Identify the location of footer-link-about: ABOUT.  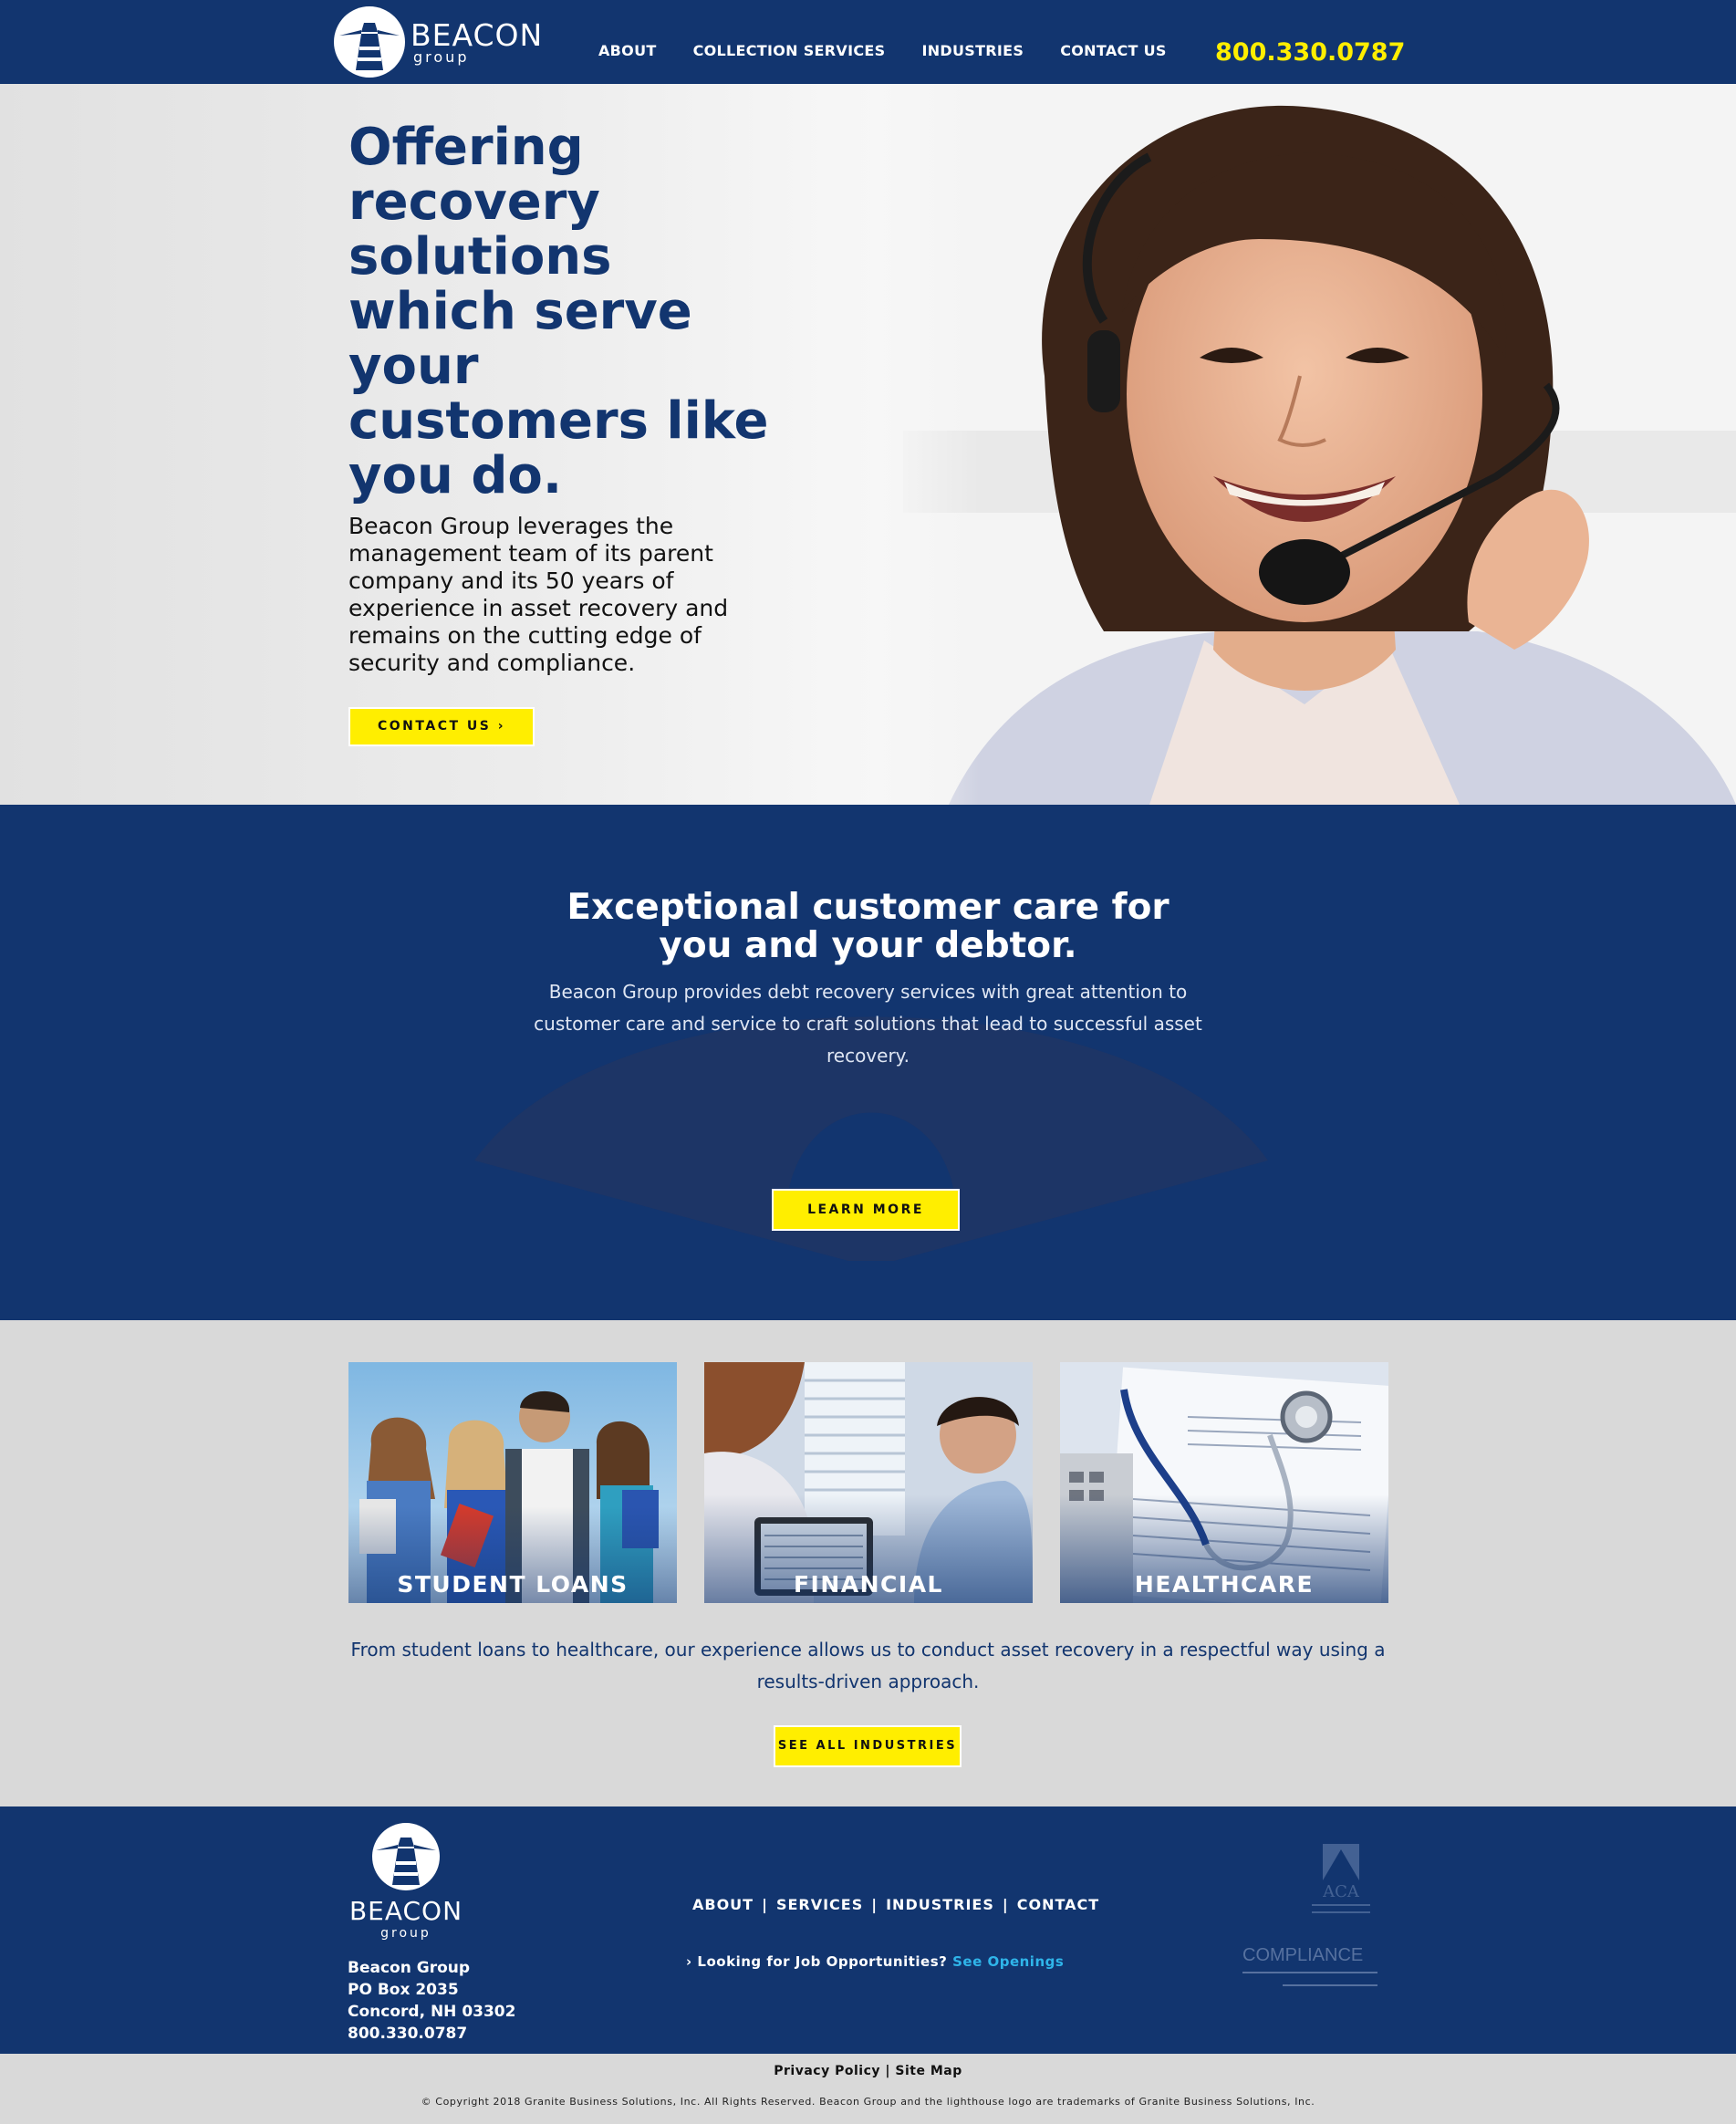
(723, 1904).